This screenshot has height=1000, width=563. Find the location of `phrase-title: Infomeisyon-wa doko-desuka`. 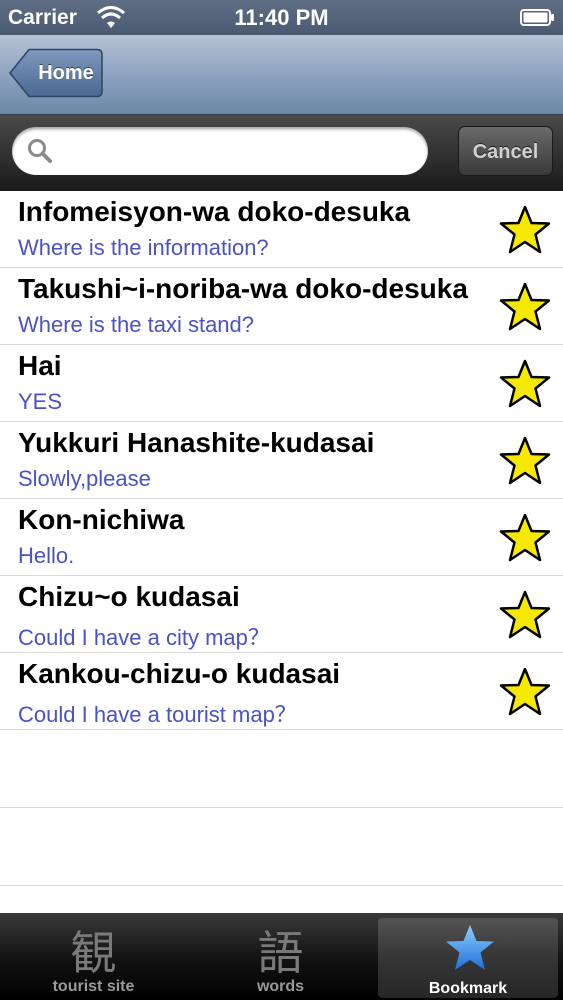

phrase-title: Infomeisyon-wa doko-desuka is located at coordinates (214, 211).